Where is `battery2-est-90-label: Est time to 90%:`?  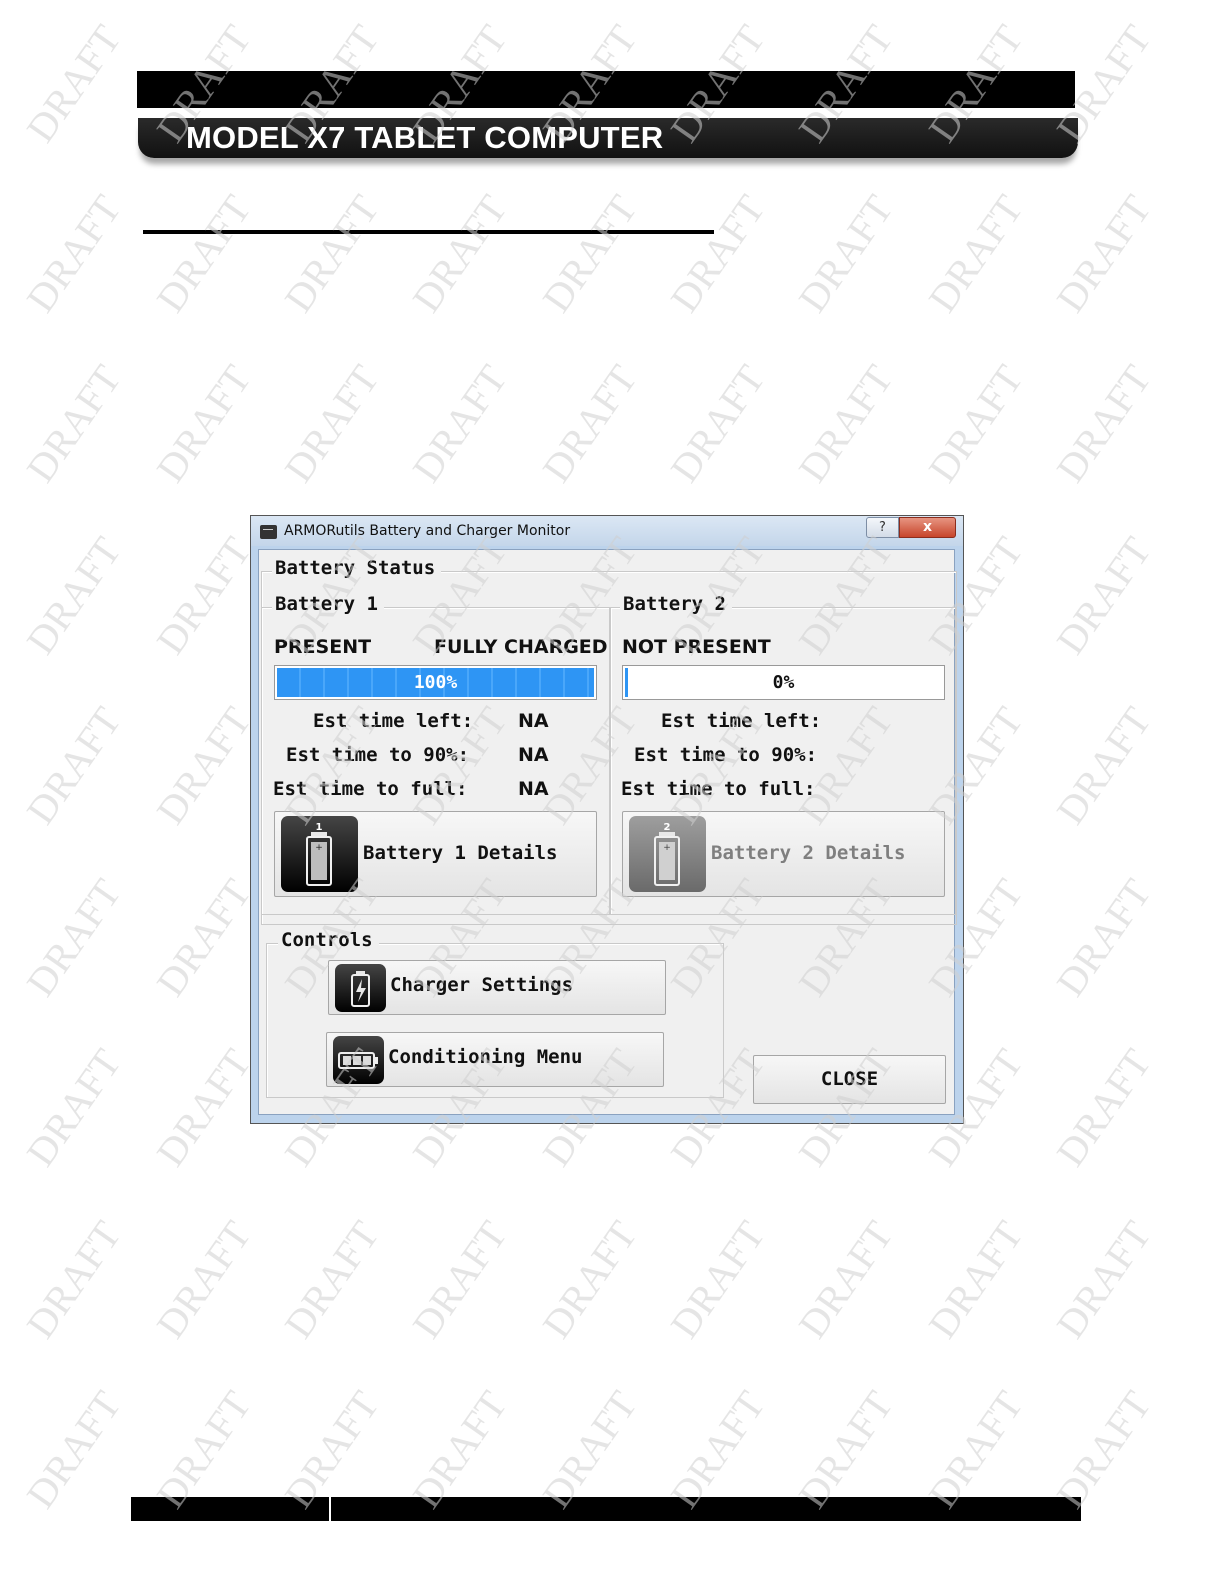
battery2-est-90-label: Est time to 90%: is located at coordinates (726, 755).